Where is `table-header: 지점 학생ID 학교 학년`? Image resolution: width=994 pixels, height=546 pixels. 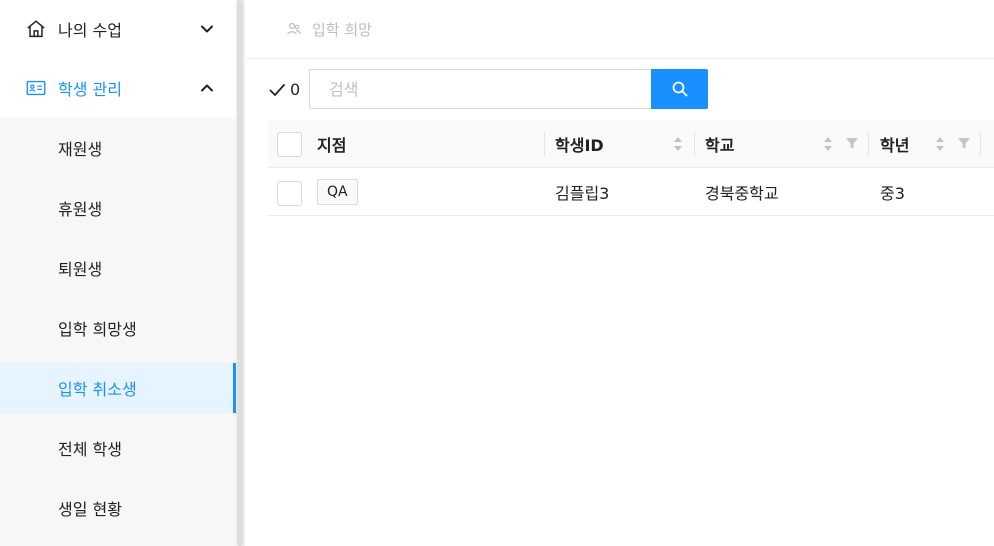 table-header: 지점 학생ID 학교 학년 is located at coordinates (631, 144).